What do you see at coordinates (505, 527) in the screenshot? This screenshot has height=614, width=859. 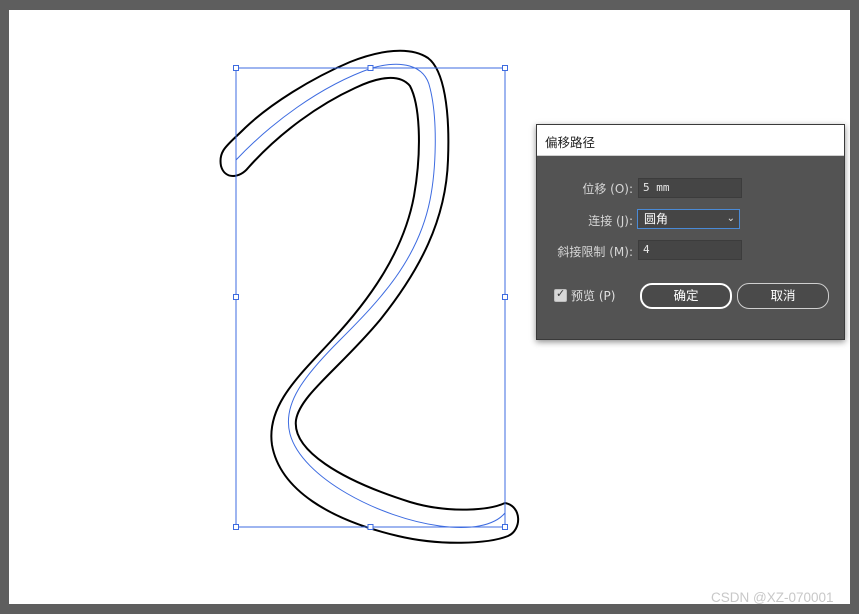 I see `handle-bottom-right` at bounding box center [505, 527].